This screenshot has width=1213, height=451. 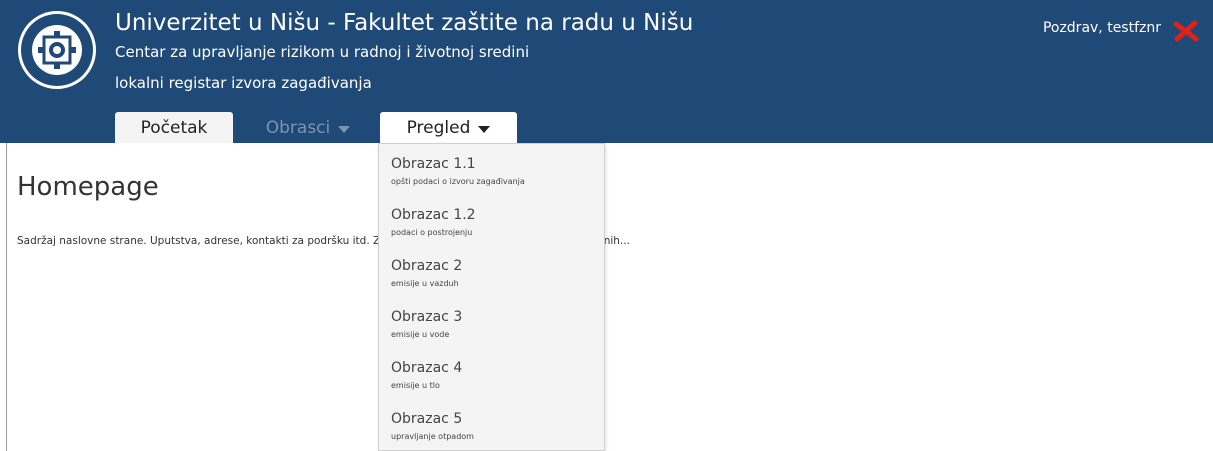 I want to click on menu-item-obrazac-1-2: Obrazac 1.2 podaci o postrojenju, so click(x=433, y=222).